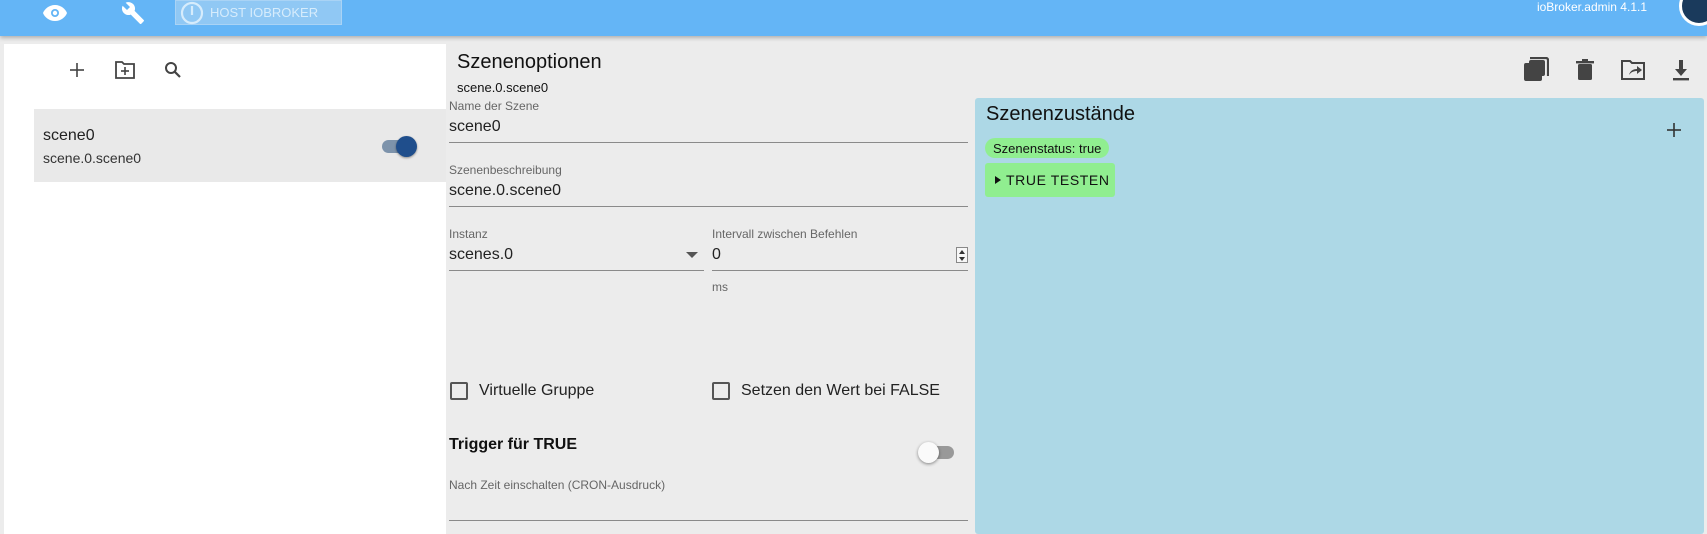 This screenshot has width=1707, height=534. Describe the element at coordinates (264, 12) in the screenshot. I see `host-label: HOST IOBROKER` at that location.